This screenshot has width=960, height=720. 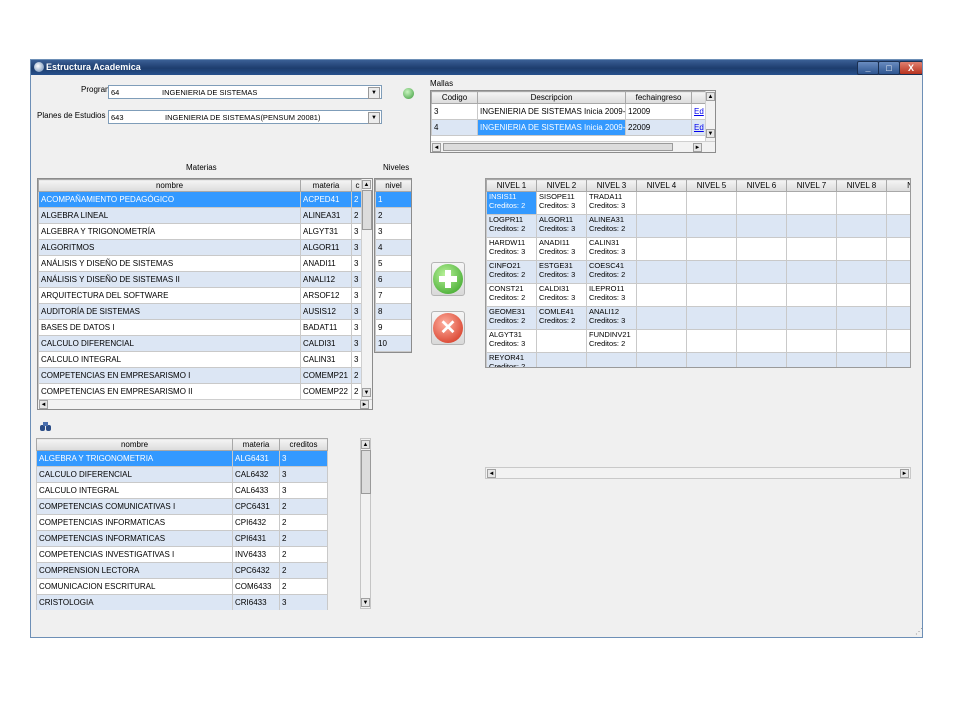 I want to click on maximize-button: □, so click(x=889, y=68).